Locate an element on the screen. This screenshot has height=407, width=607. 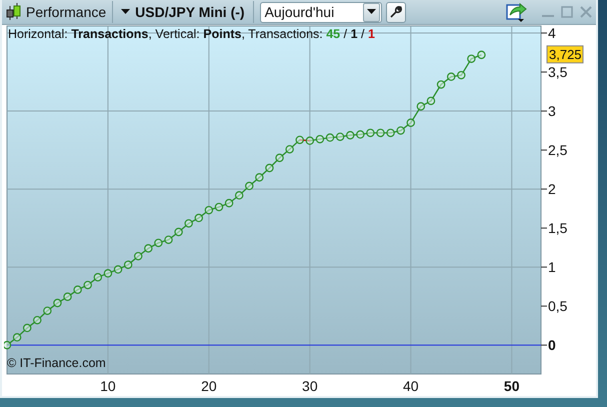
period-select: Aujourd'hui is located at coordinates (321, 12).